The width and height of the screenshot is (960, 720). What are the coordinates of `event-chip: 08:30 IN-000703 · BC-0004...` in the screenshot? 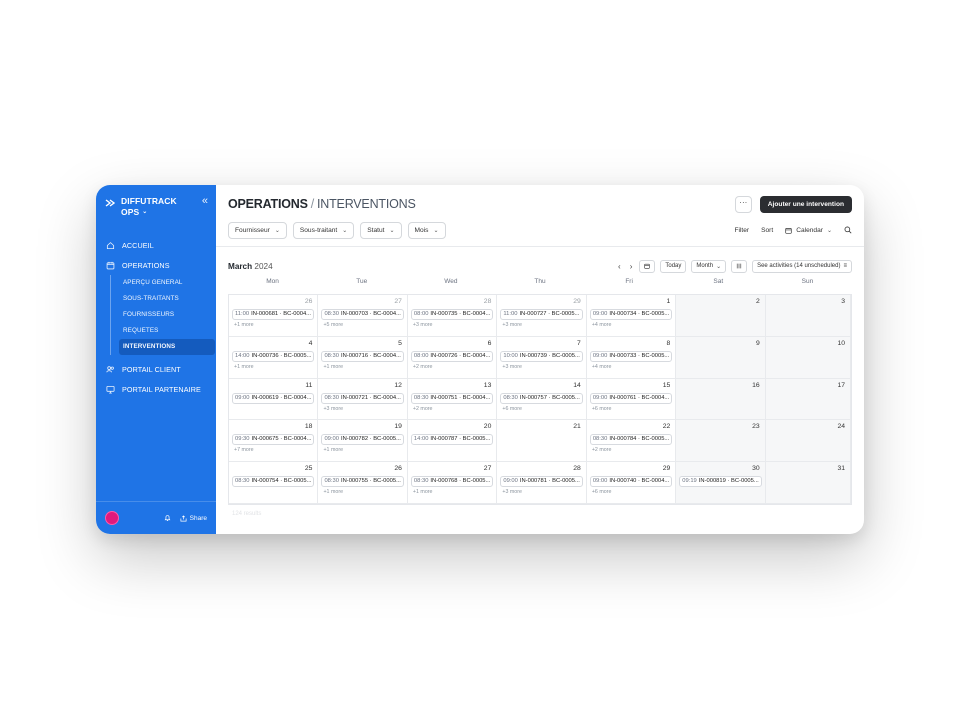 It's located at (362, 314).